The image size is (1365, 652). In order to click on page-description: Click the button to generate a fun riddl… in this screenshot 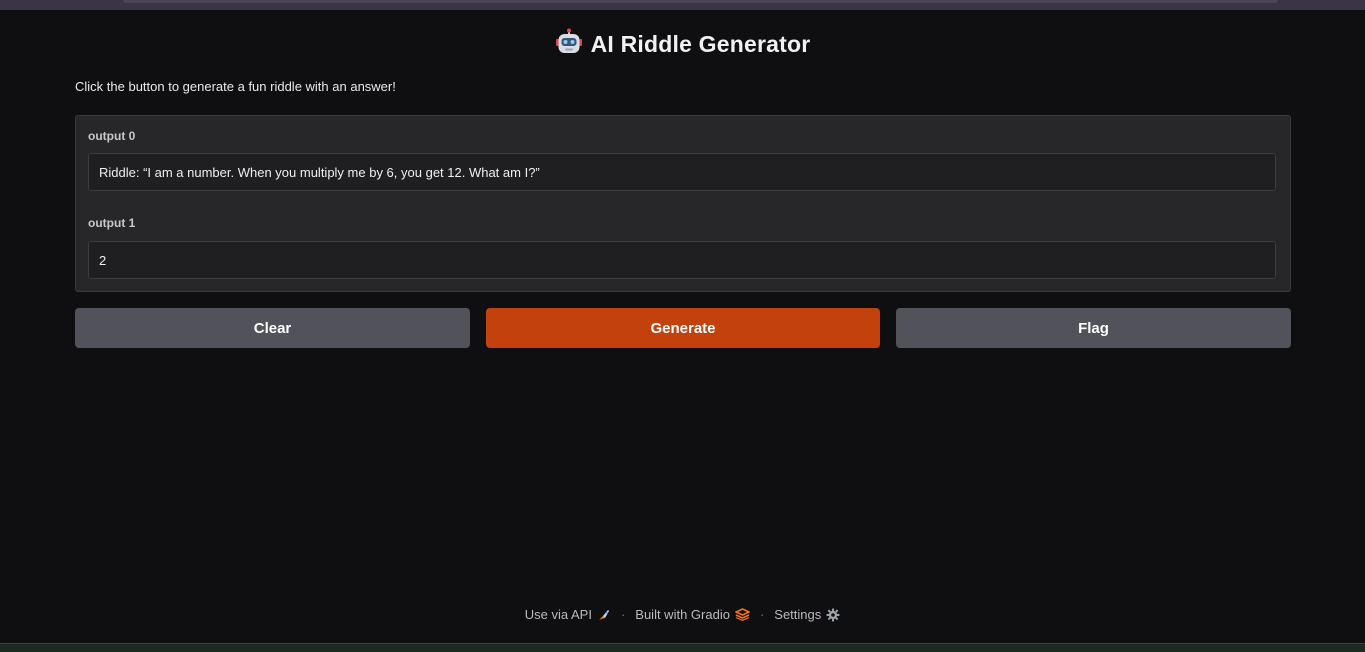, I will do `click(235, 86)`.